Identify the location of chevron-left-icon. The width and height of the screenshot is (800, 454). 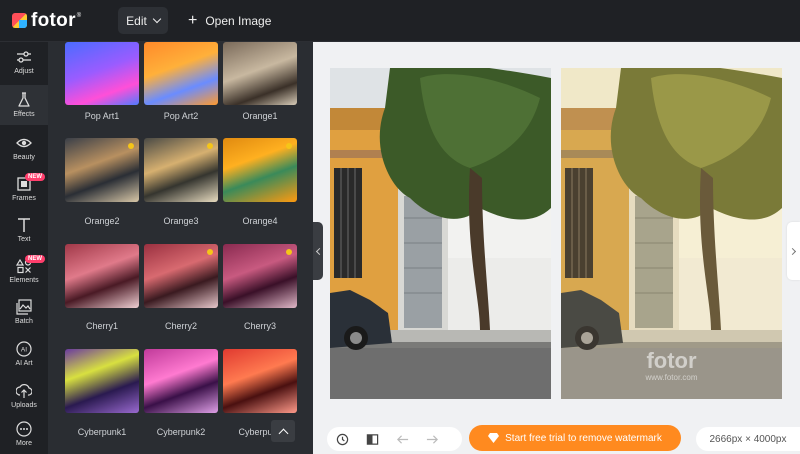
(319, 251).